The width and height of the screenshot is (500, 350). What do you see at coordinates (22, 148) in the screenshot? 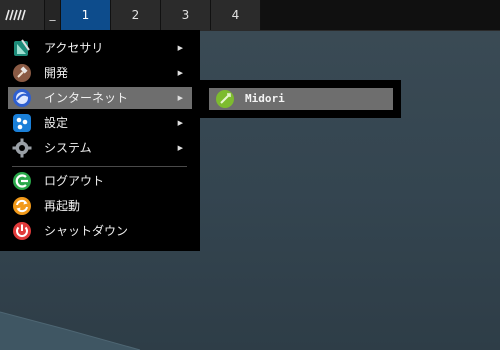
I see `system-icon` at bounding box center [22, 148].